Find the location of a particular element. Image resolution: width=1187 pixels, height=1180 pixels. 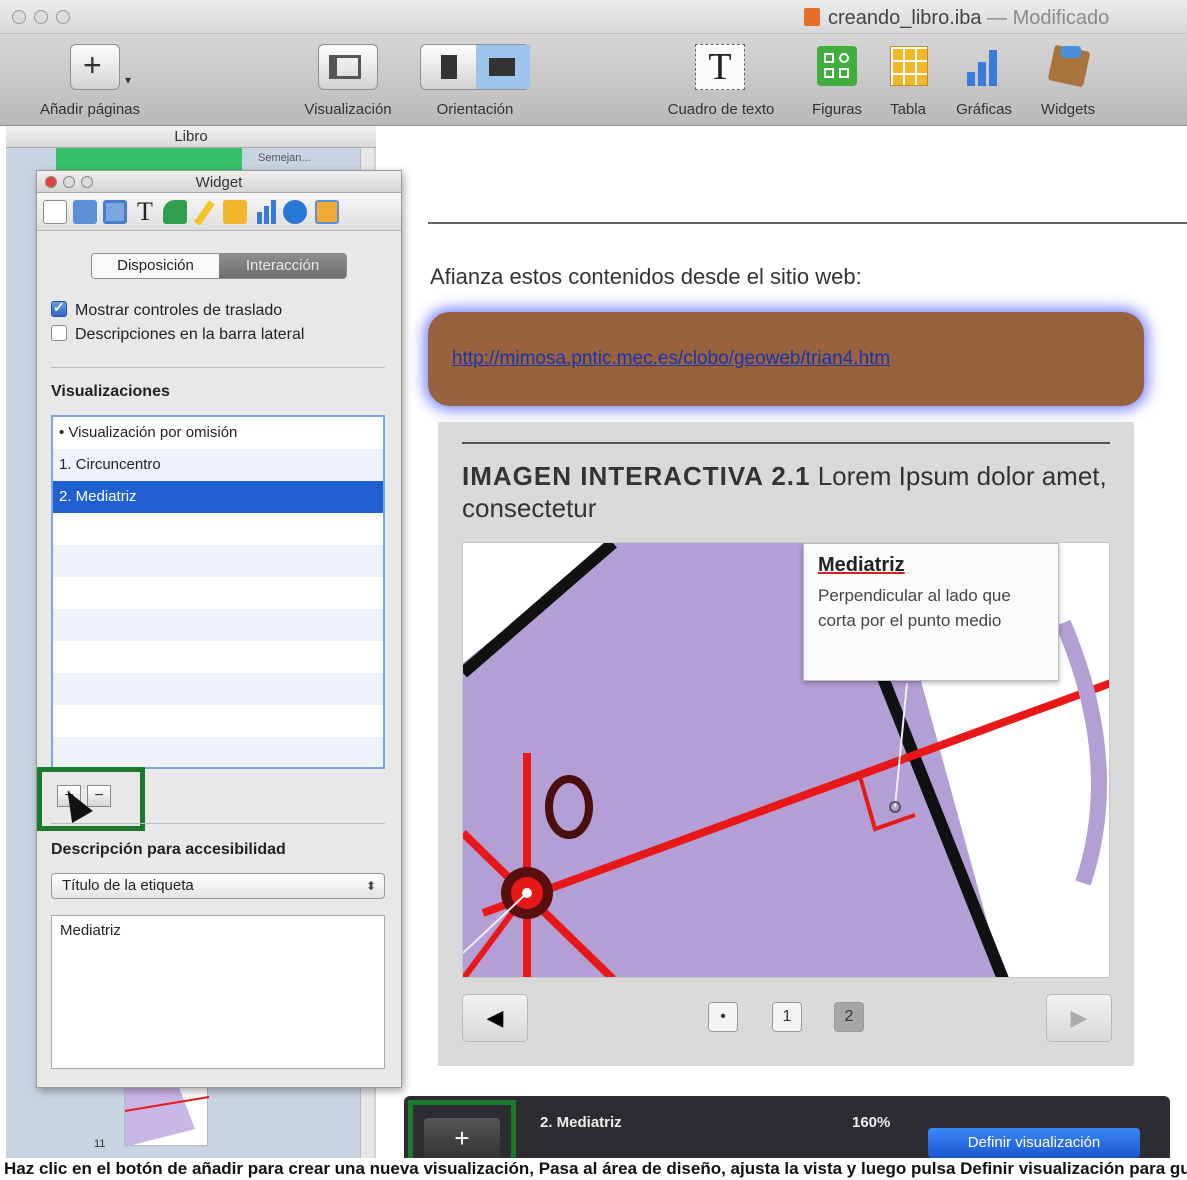

charts-icon is located at coordinates (984, 67).